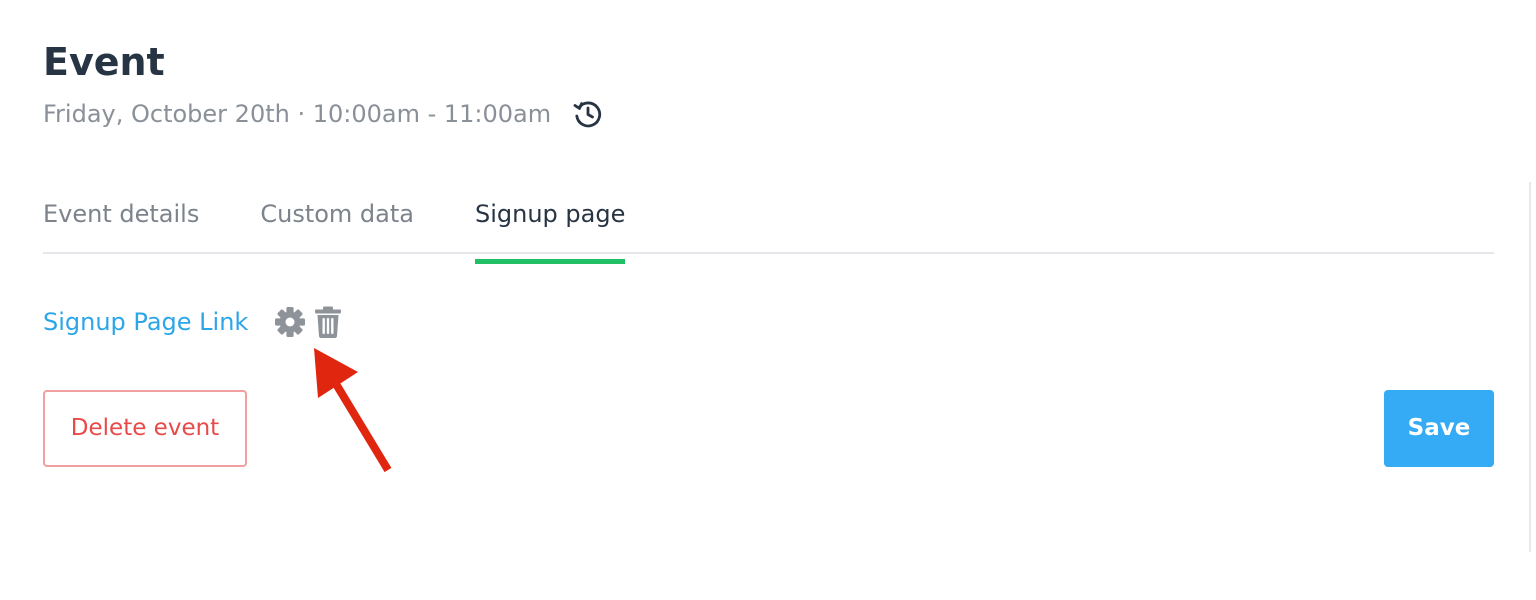 This screenshot has height=600, width=1536. What do you see at coordinates (1439, 428) in the screenshot?
I see `save-button: Save` at bounding box center [1439, 428].